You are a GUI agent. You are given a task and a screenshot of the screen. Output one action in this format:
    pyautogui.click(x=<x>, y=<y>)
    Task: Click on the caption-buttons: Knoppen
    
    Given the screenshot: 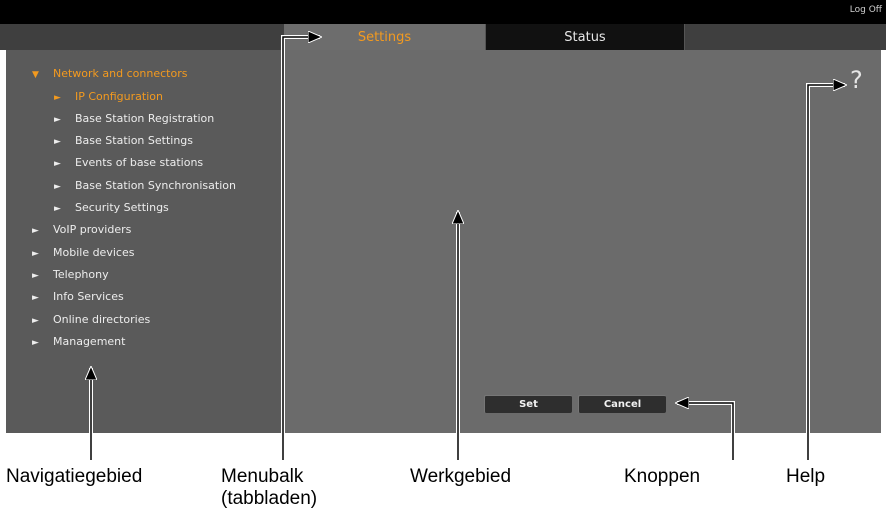 What is the action you would take?
    pyautogui.click(x=662, y=476)
    